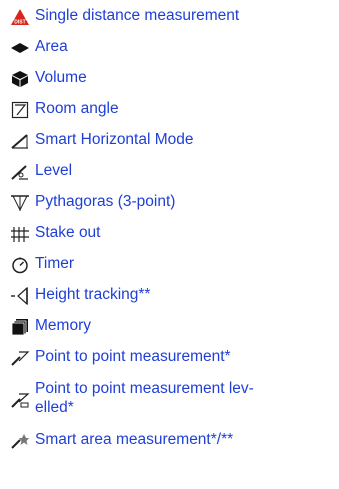 The width and height of the screenshot is (339, 489). What do you see at coordinates (20, 79) in the screenshot?
I see `volume-icon` at bounding box center [20, 79].